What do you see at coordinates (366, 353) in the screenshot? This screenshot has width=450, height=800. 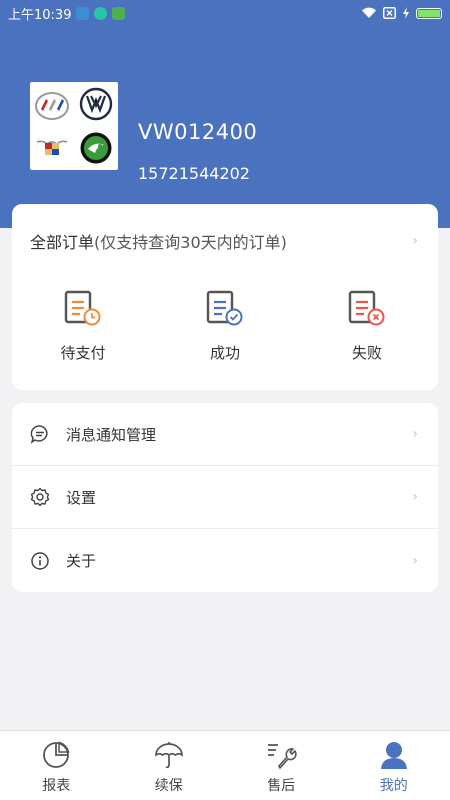 I see `order-status-label: 失败` at bounding box center [366, 353].